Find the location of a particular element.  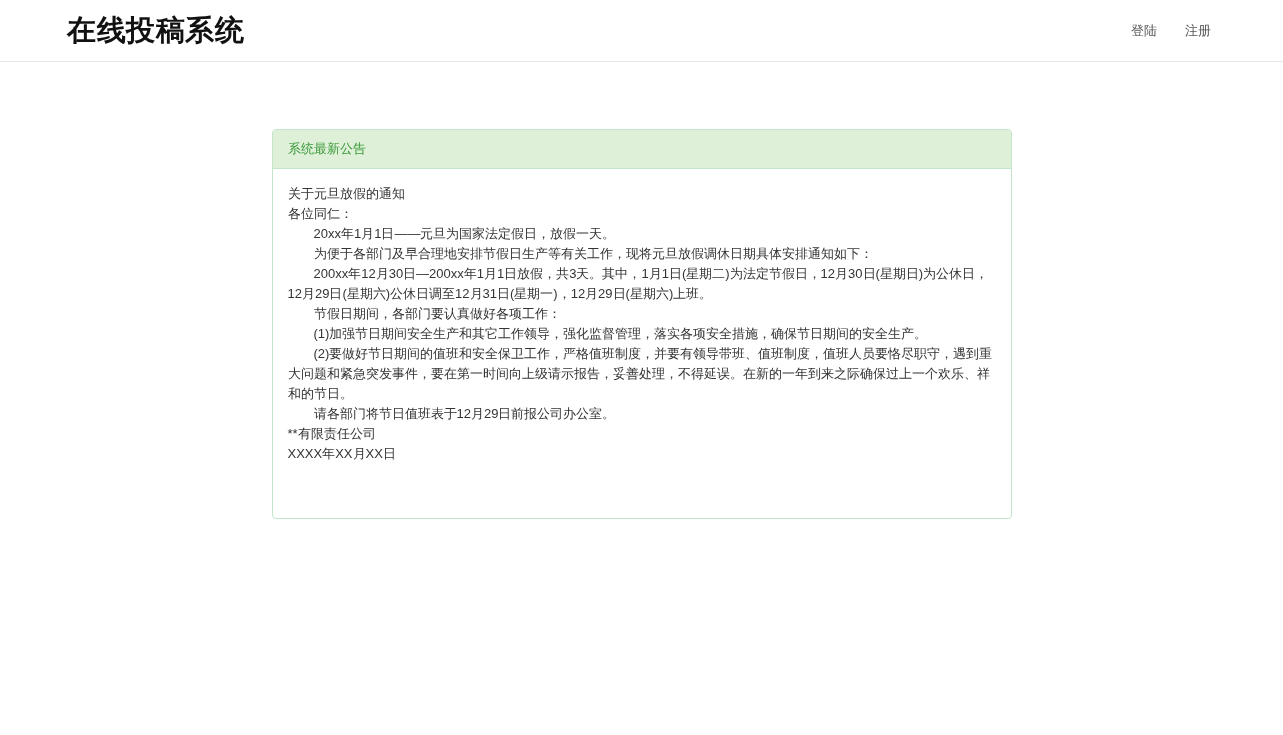

notice-paragraph: 请各部门将节日值班表于12月29日前报公司办公室。 is located at coordinates (464, 414).